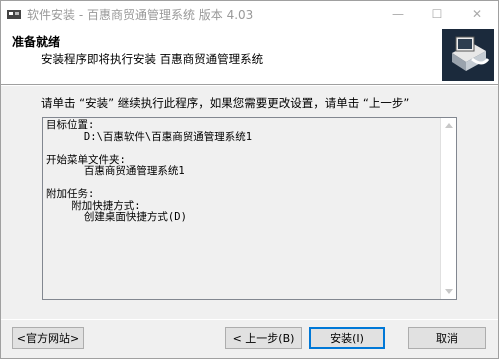 This screenshot has height=359, width=499. What do you see at coordinates (48, 338) in the screenshot?
I see `website-button: <官方网站>` at bounding box center [48, 338].